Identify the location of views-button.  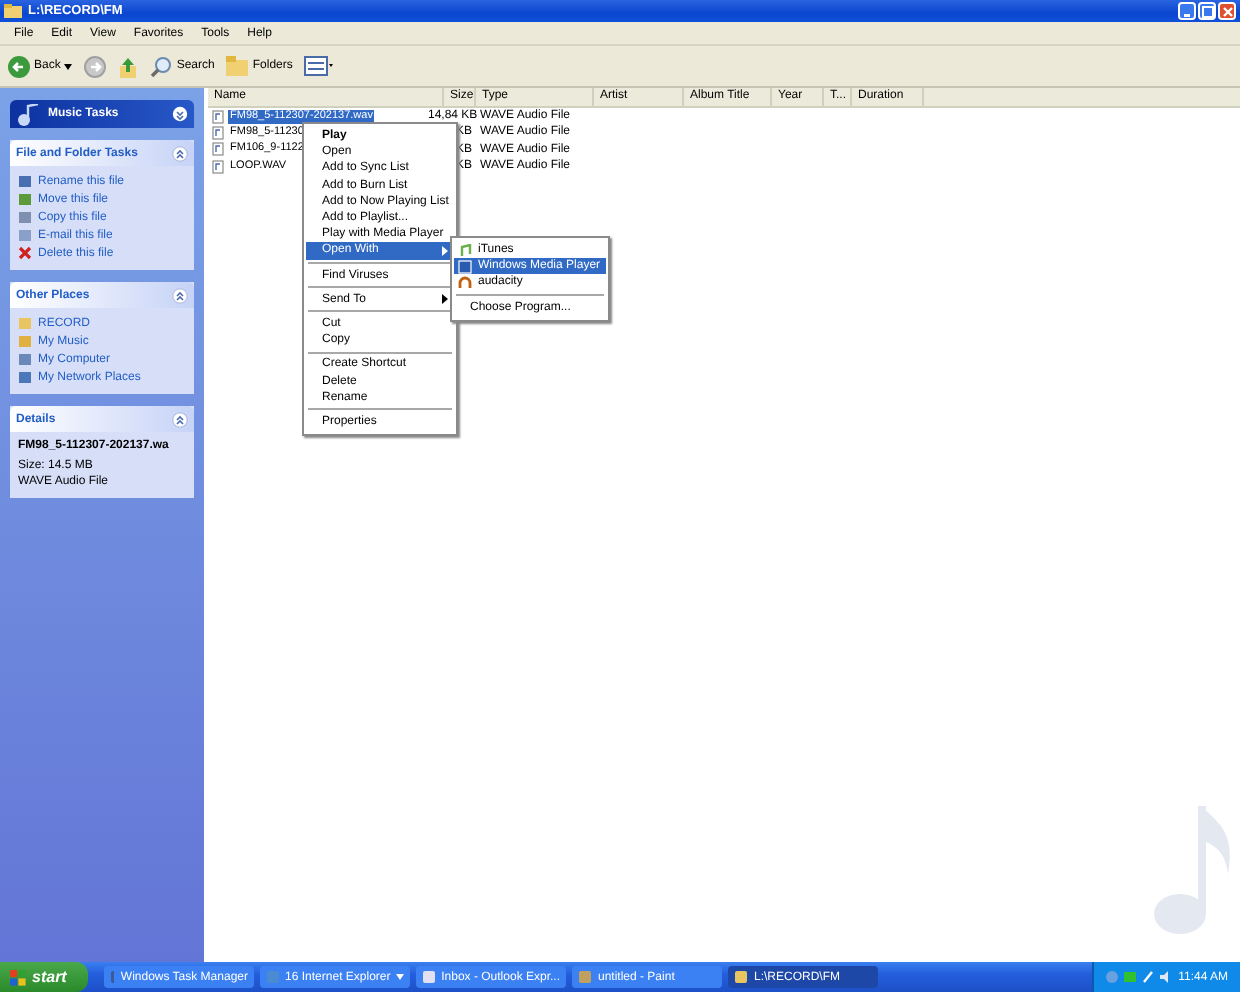
(319, 66).